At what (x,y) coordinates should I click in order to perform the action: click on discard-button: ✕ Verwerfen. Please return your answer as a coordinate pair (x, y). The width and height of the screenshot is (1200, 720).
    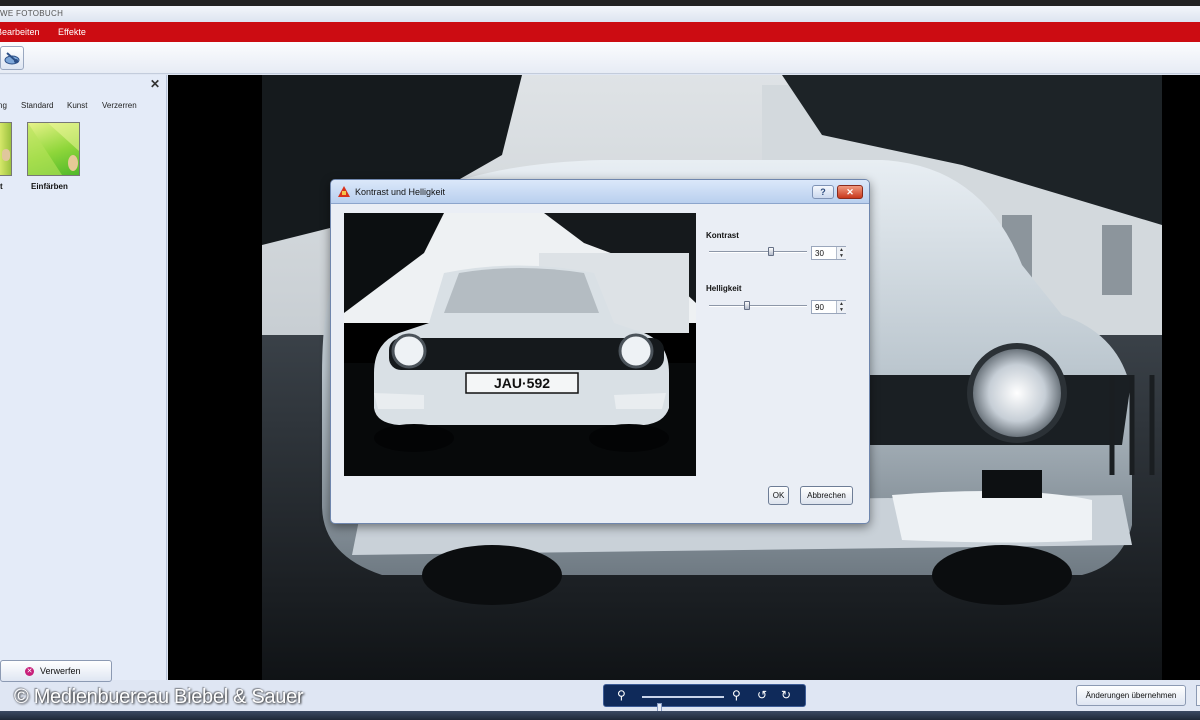
    Looking at the image, I should click on (56, 671).